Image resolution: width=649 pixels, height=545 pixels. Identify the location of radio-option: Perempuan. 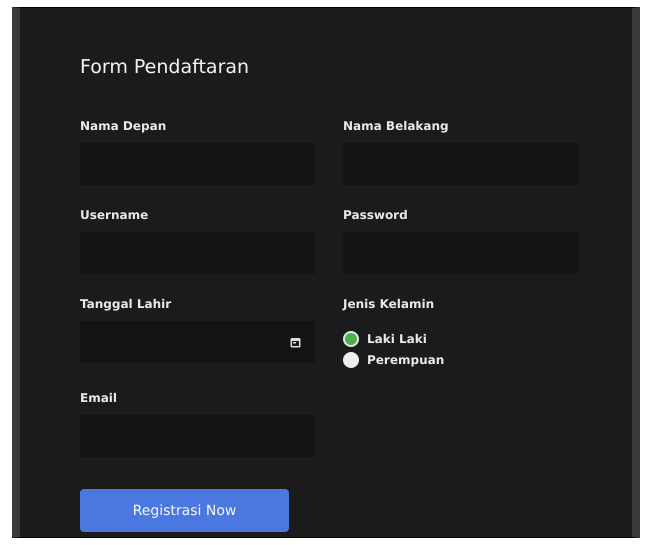
(460, 360).